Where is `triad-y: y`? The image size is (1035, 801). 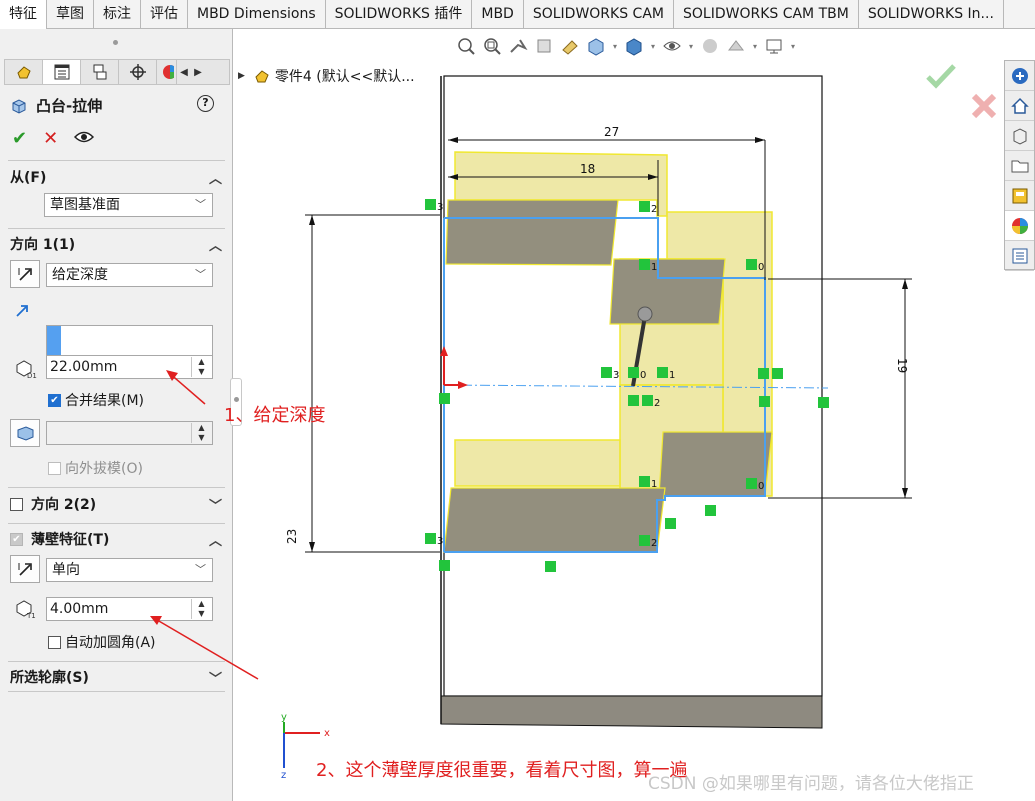 triad-y: y is located at coordinates (284, 717).